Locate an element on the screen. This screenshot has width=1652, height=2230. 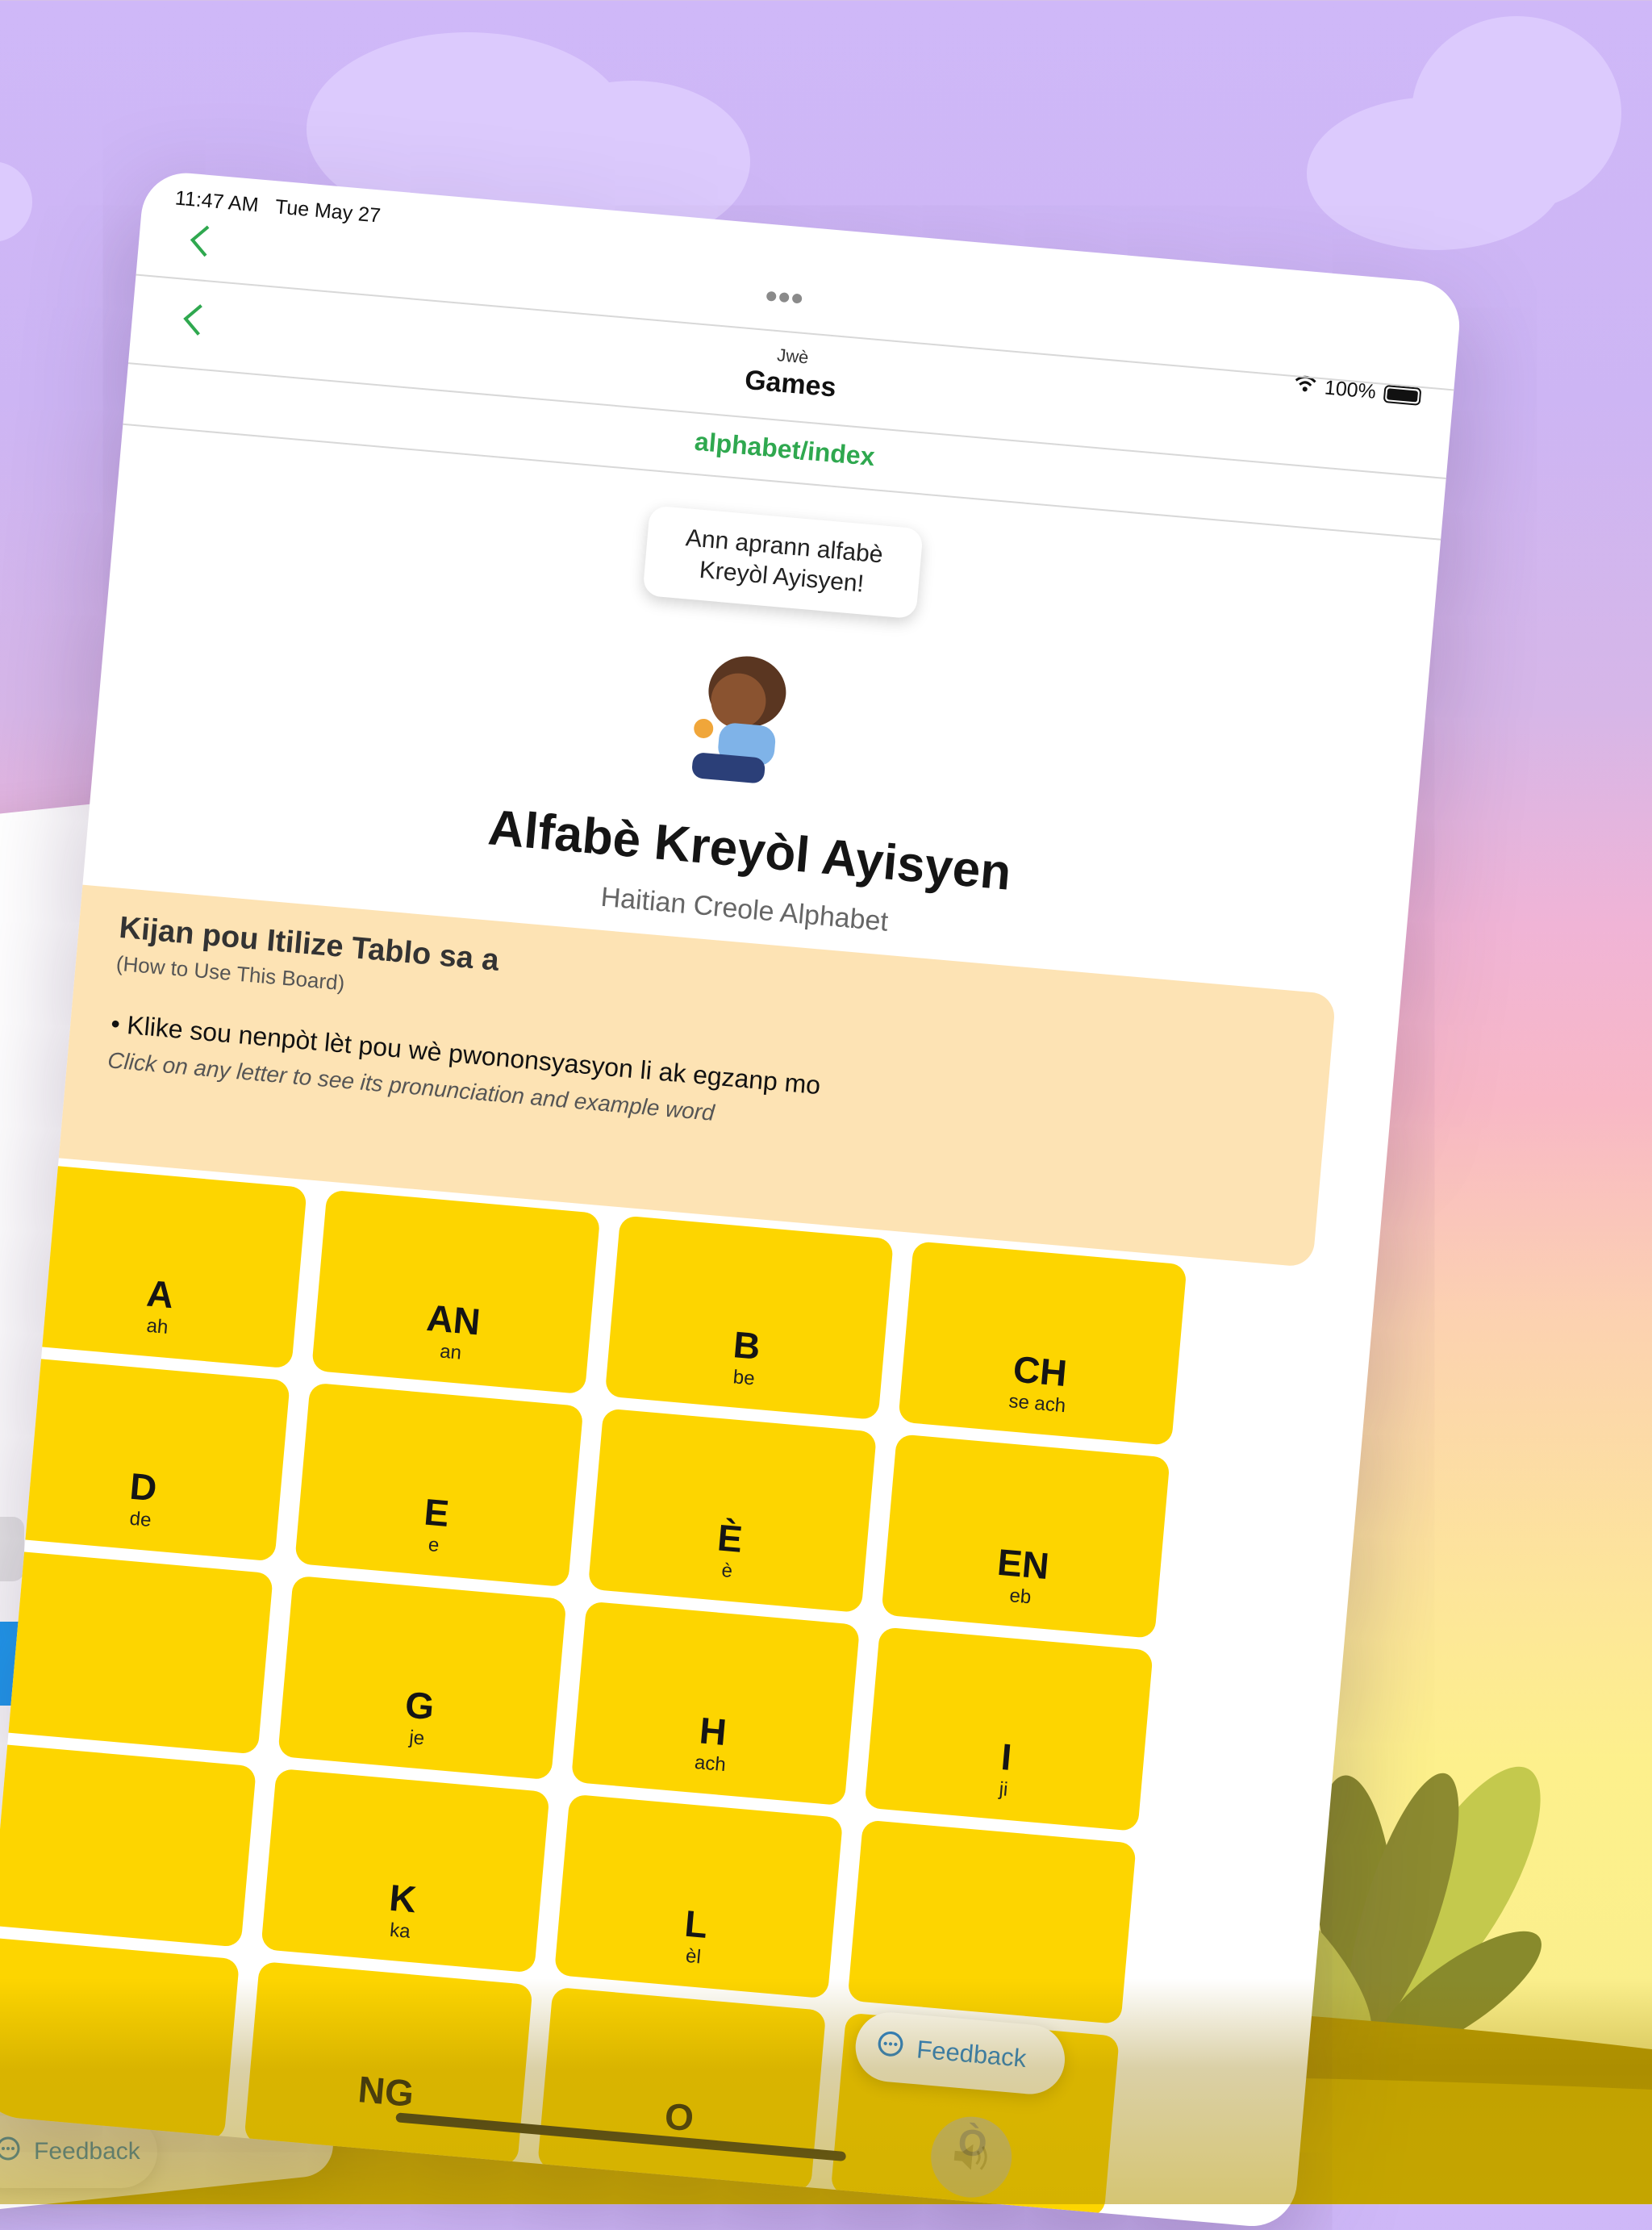
letter-tile: Kka is located at coordinates (405, 1870).